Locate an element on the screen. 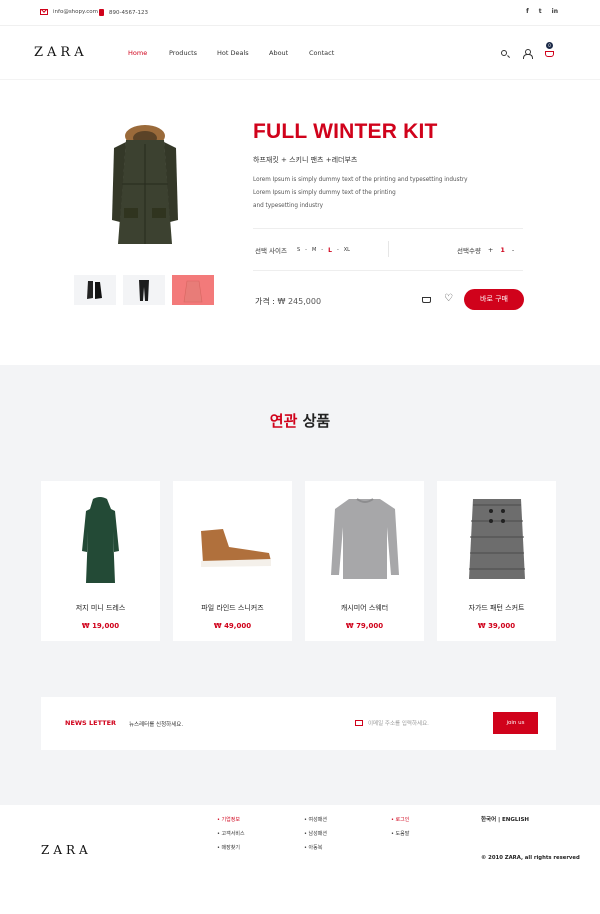  product-card: 자가드 패턴 스커트 ₩ 39,000 is located at coordinates (496, 561).